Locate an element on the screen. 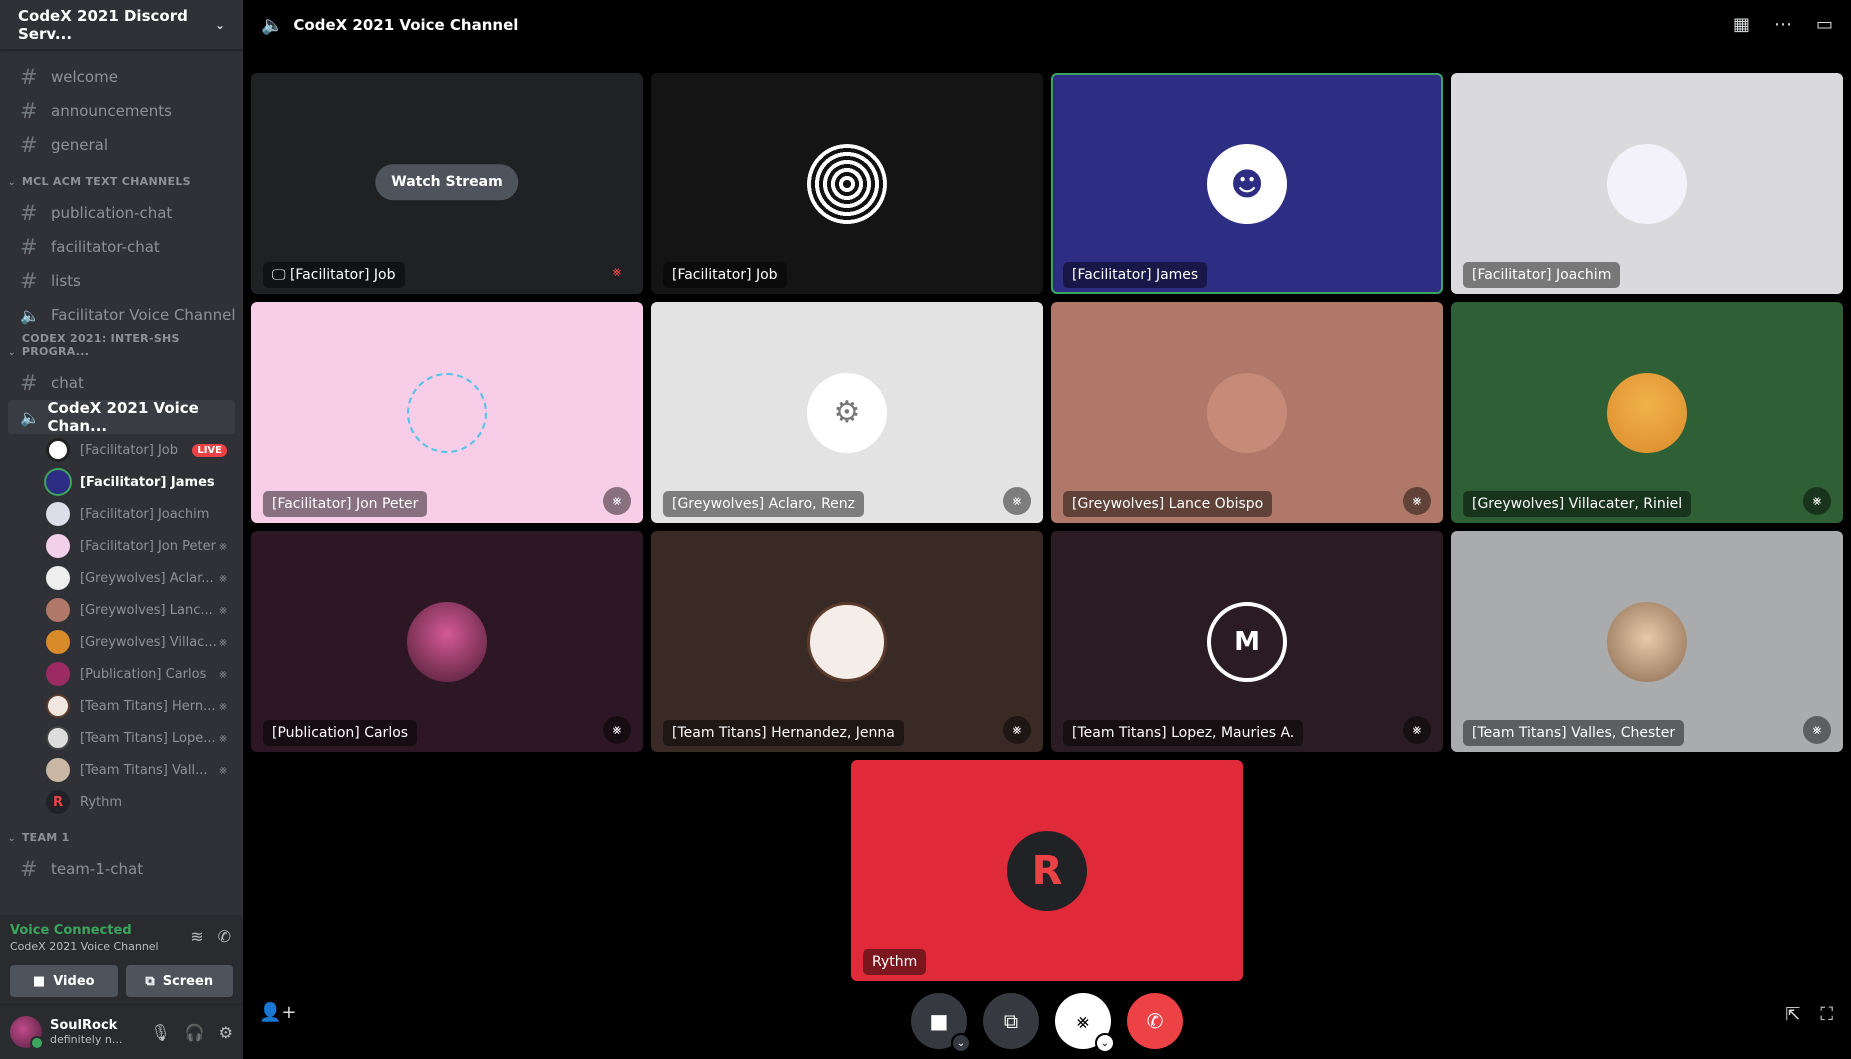  participant-tile: [Greywolves] Lance Obispo ⨳ is located at coordinates (1247, 412).